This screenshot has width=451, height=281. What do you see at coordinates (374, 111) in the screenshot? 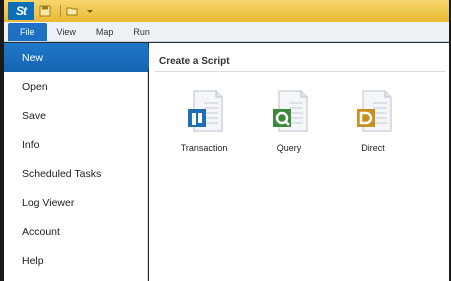
I see `direct-script-icon` at bounding box center [374, 111].